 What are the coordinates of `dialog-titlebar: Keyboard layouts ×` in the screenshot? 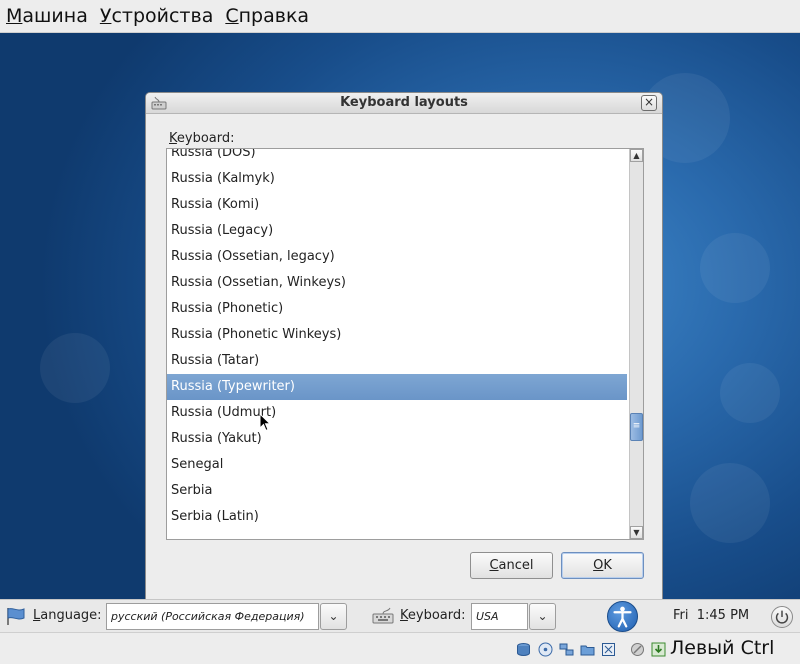 It's located at (404, 103).